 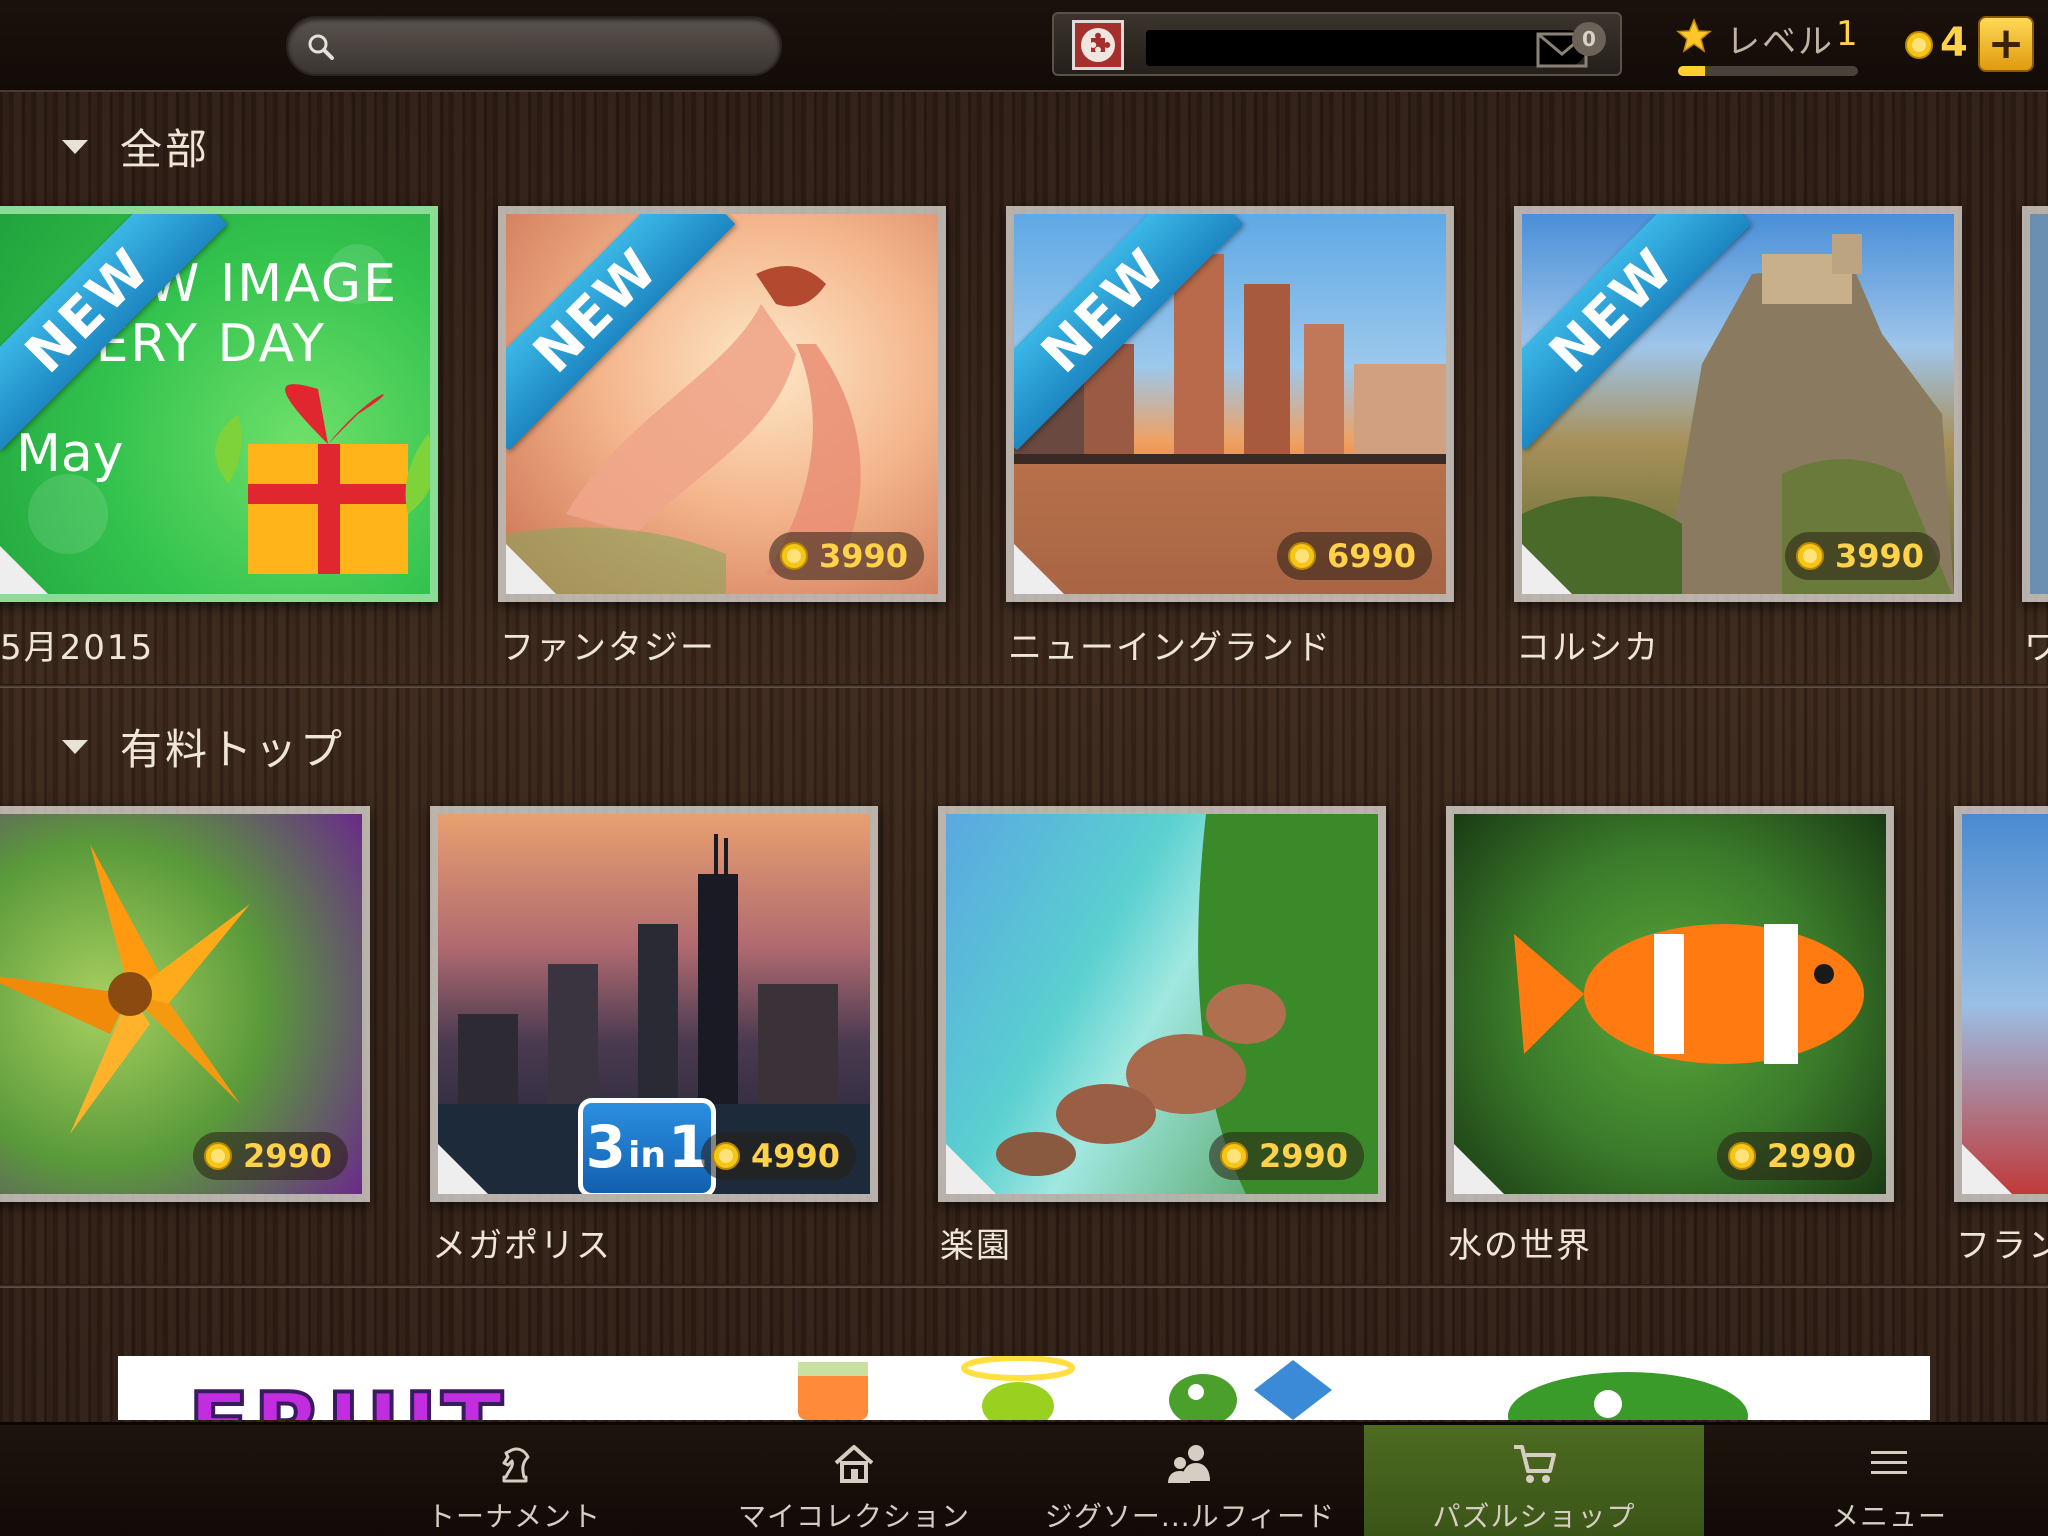 I want to click on tile-label: フラン, so click(x=2002, y=1246).